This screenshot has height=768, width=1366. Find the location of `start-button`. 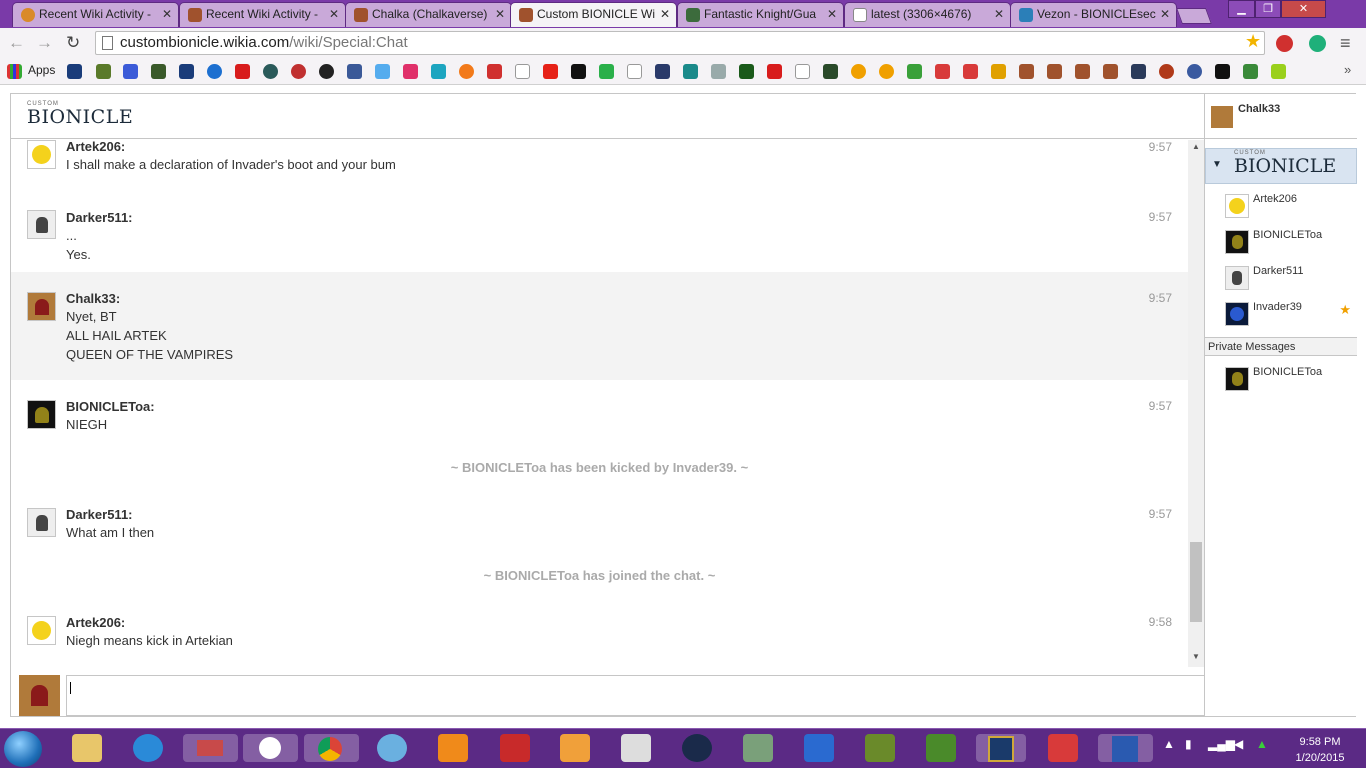

start-button is located at coordinates (23, 749).